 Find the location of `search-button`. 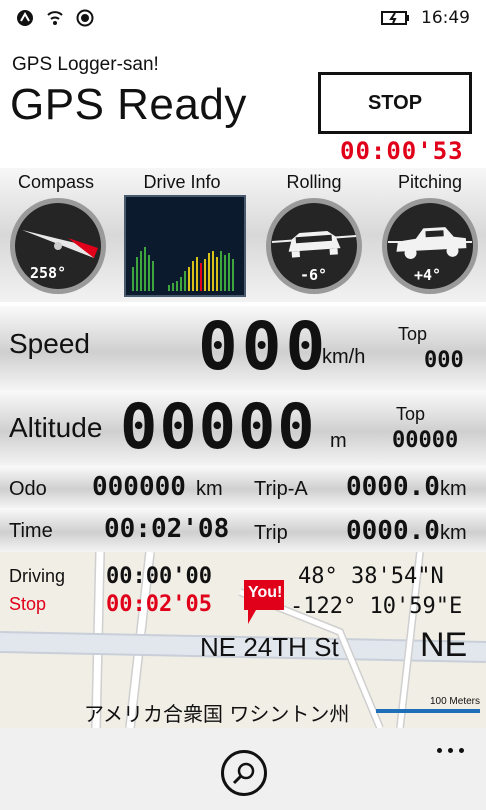

search-button is located at coordinates (244, 773).